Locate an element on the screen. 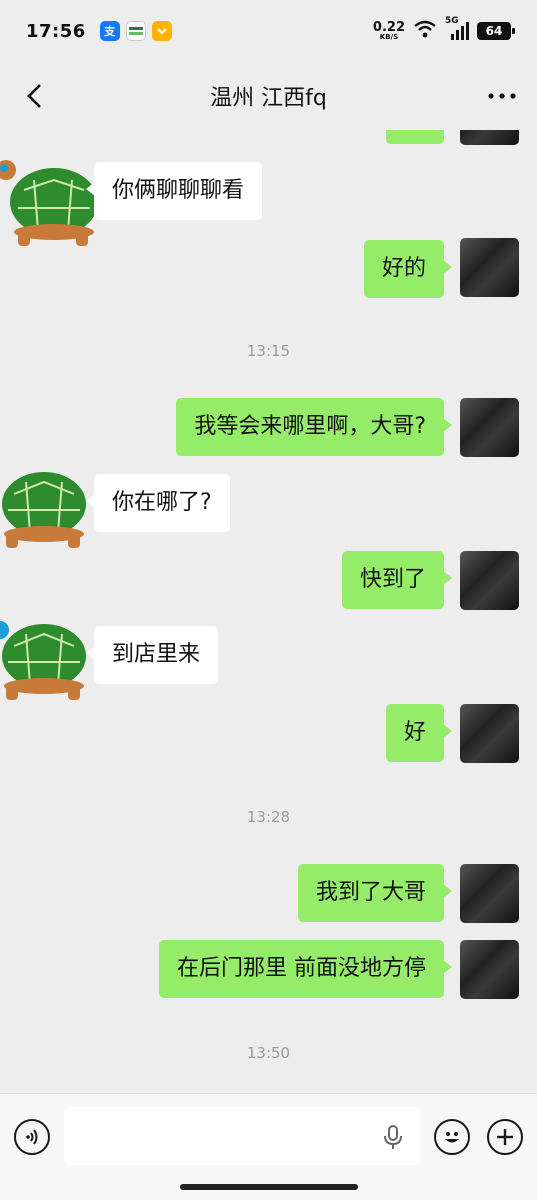 This screenshot has height=1200, width=537. emoji-button is located at coordinates (452, 1137).